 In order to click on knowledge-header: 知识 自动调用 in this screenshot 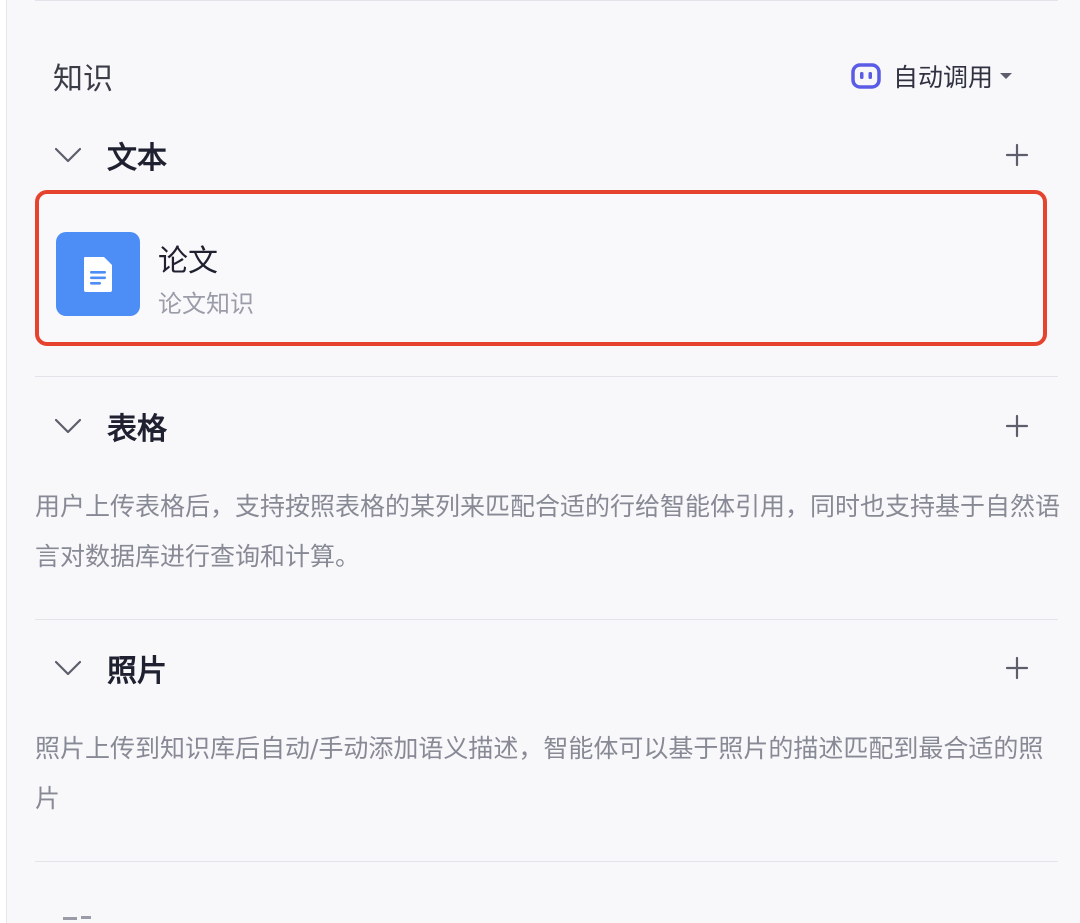, I will do `click(533, 76)`.